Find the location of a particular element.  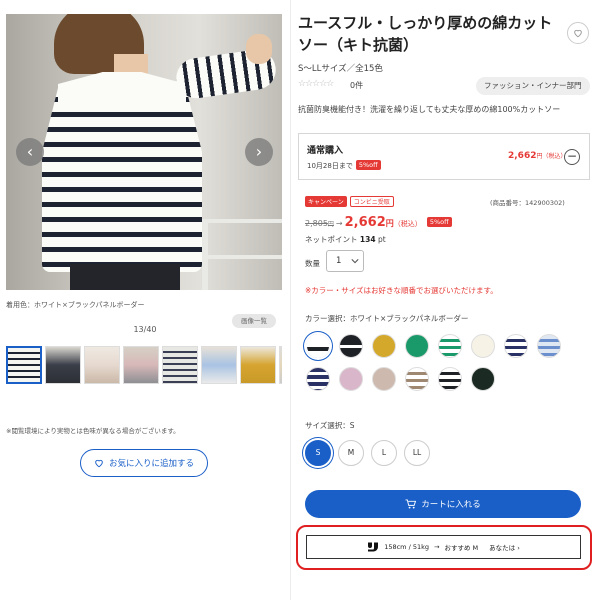

purchase-option-box: 通常購入 10月28日まで 5%off 2,662円（税込） − is located at coordinates (444, 156).